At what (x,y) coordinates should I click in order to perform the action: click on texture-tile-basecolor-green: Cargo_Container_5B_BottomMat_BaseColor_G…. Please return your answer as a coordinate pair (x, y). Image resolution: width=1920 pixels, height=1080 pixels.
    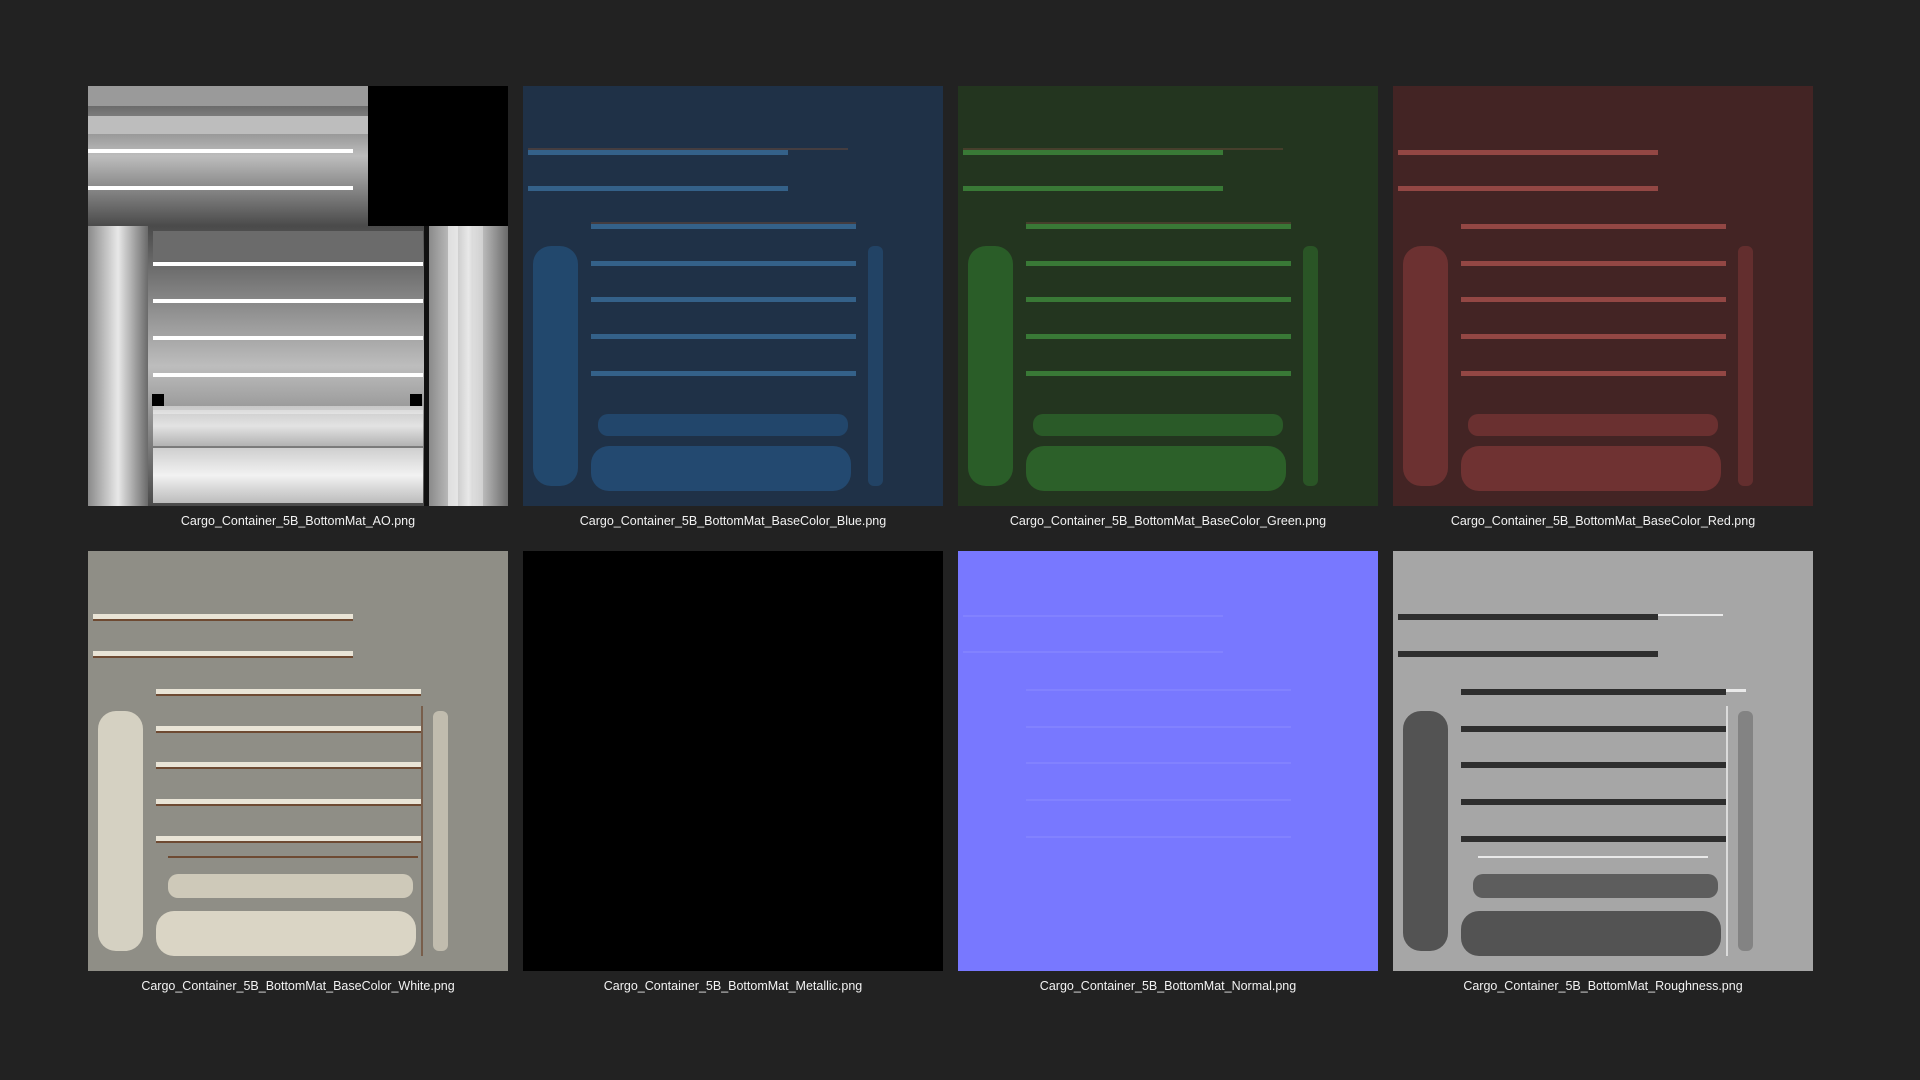
    Looking at the image, I should click on (1168, 307).